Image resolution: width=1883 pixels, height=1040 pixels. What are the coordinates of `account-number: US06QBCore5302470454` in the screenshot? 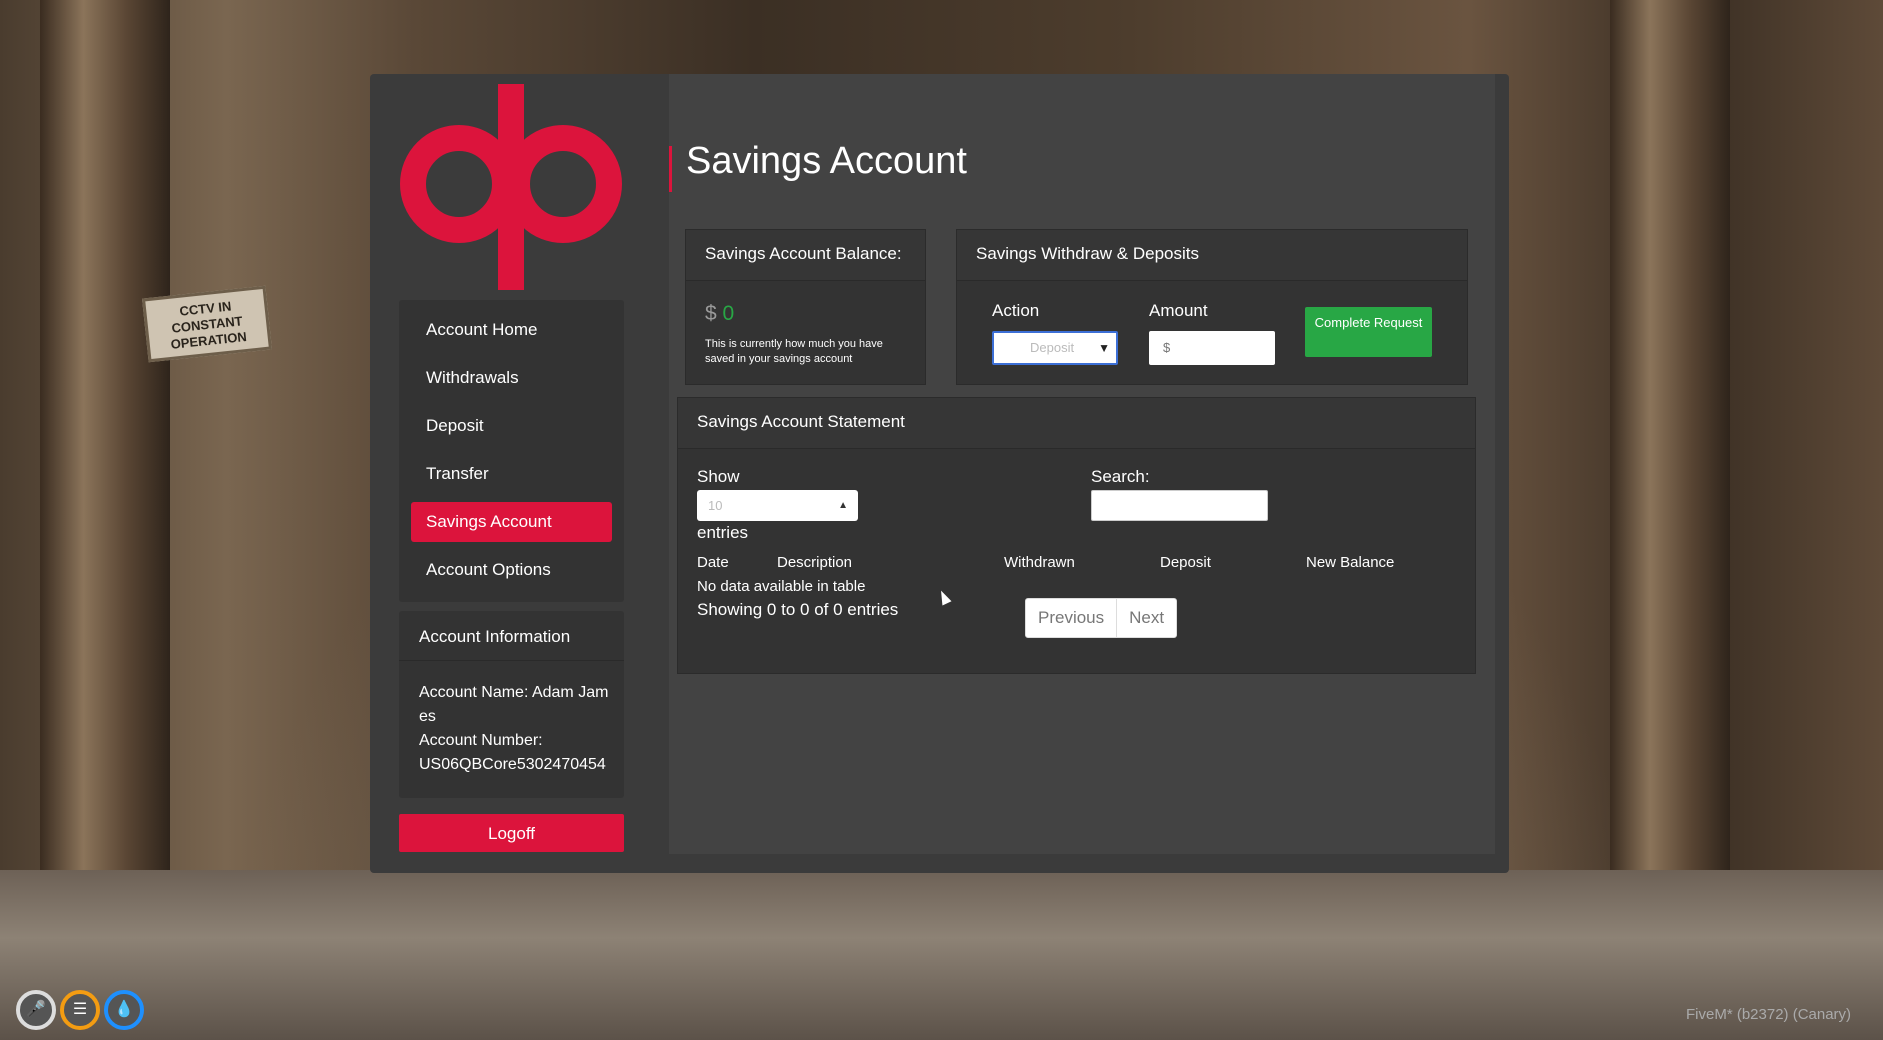 It's located at (512, 764).